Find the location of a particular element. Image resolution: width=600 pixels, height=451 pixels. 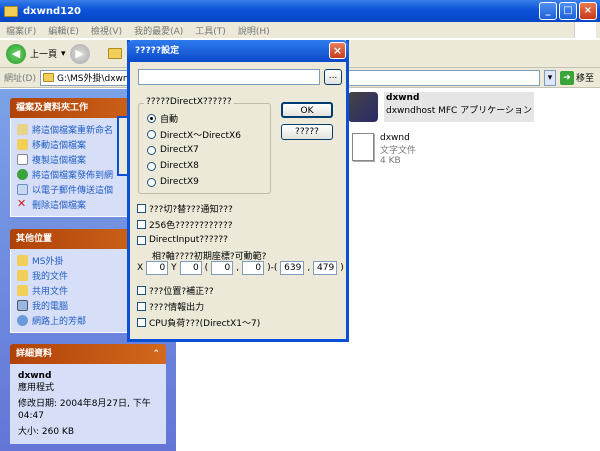

check-info-output: ????情報出力 is located at coordinates (198, 306).